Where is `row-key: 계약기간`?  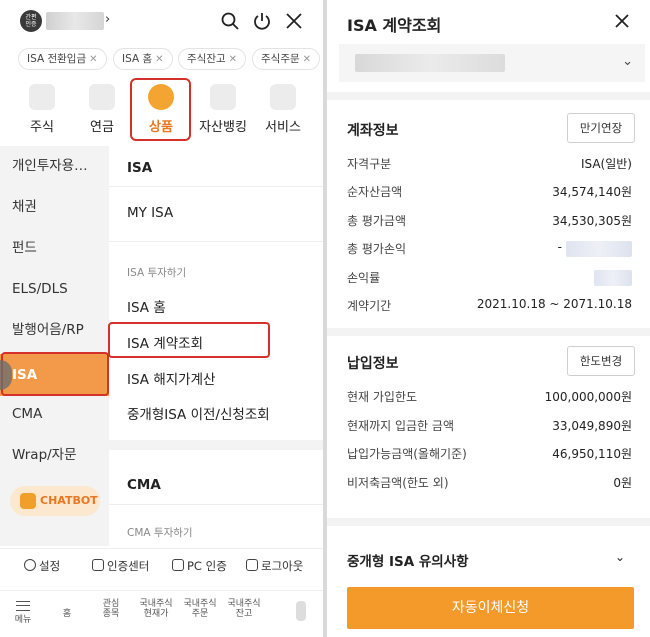 row-key: 계약기간 is located at coordinates (369, 306).